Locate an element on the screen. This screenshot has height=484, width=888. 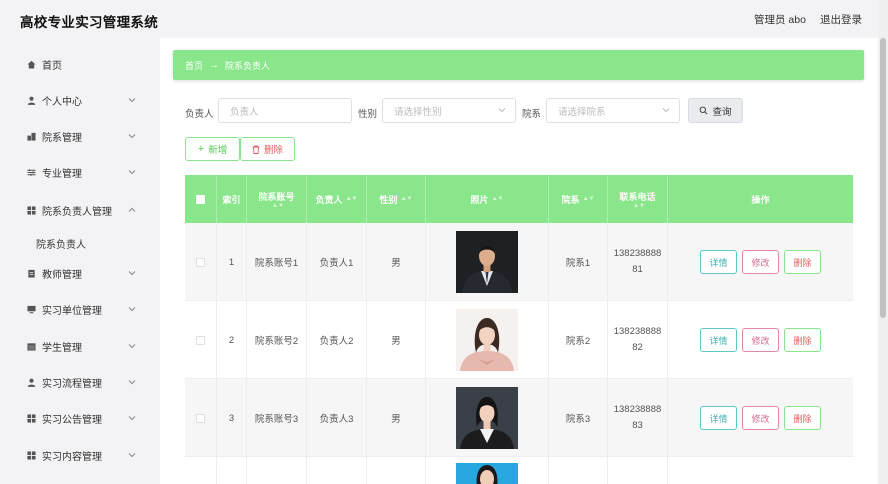
breadcrumb-current: 院系负责人 is located at coordinates (248, 65).